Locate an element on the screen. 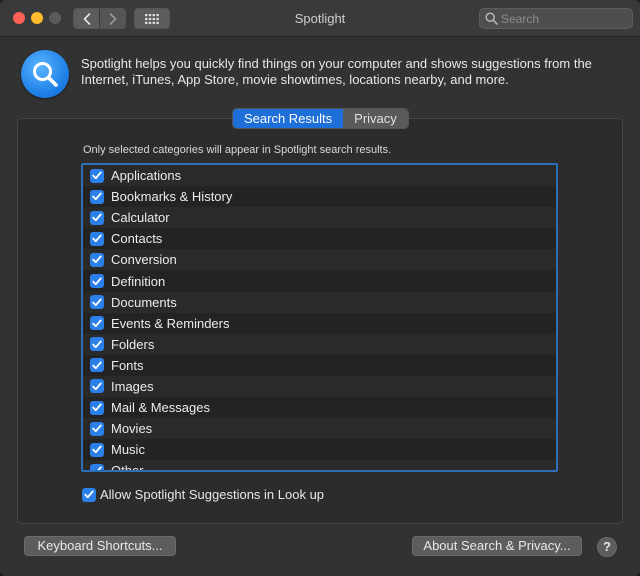 The image size is (640, 576). list-item: Calculator is located at coordinates (319, 218).